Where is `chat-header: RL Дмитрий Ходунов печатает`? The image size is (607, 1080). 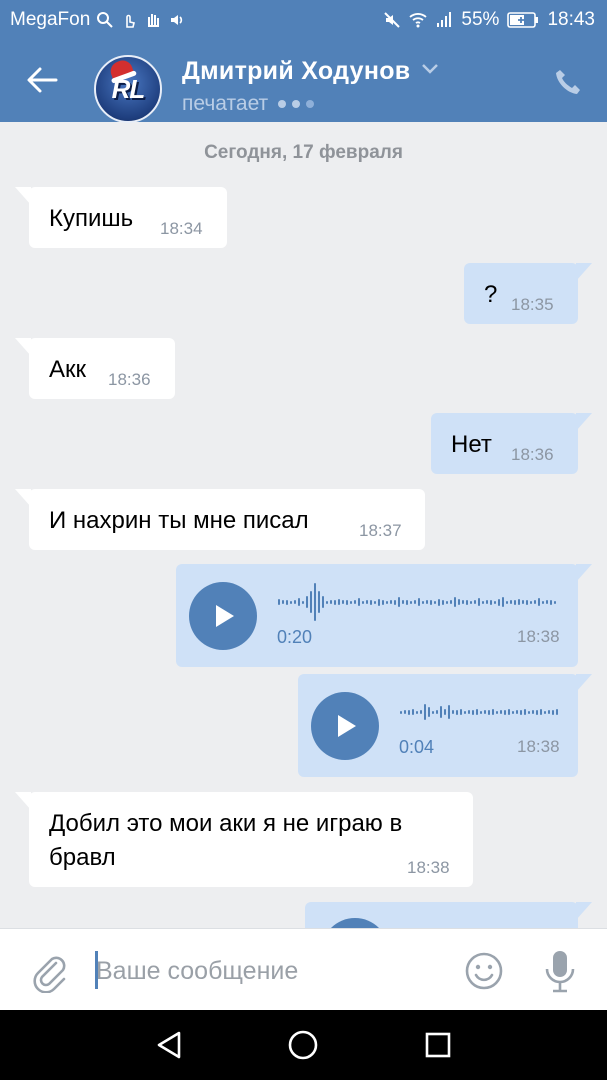
chat-header: RL Дмитрий Ходунов печатает is located at coordinates (303, 81).